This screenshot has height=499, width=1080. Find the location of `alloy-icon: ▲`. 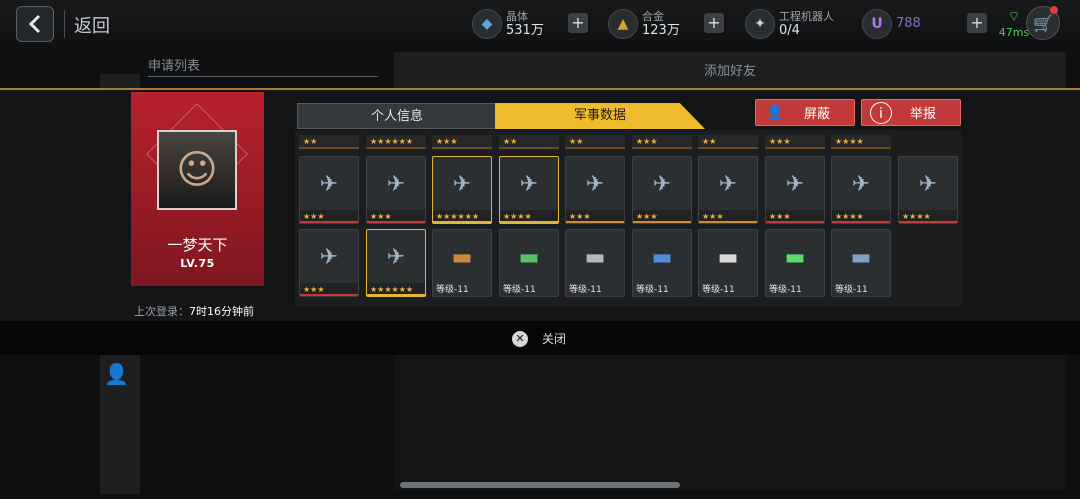

alloy-icon: ▲ is located at coordinates (623, 24).